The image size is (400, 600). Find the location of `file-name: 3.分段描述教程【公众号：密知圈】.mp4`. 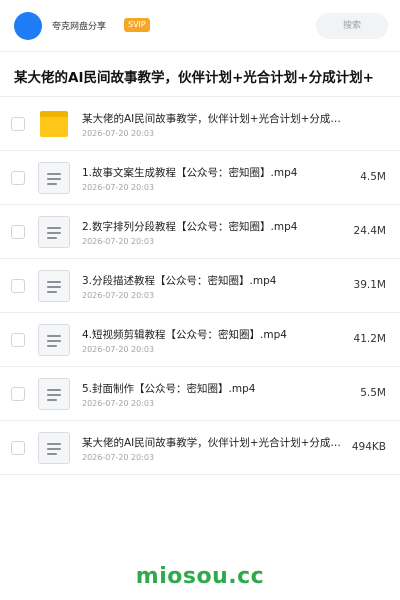

file-name: 3.分段描述教程【公众号：密知圈】.mp4 is located at coordinates (179, 281).